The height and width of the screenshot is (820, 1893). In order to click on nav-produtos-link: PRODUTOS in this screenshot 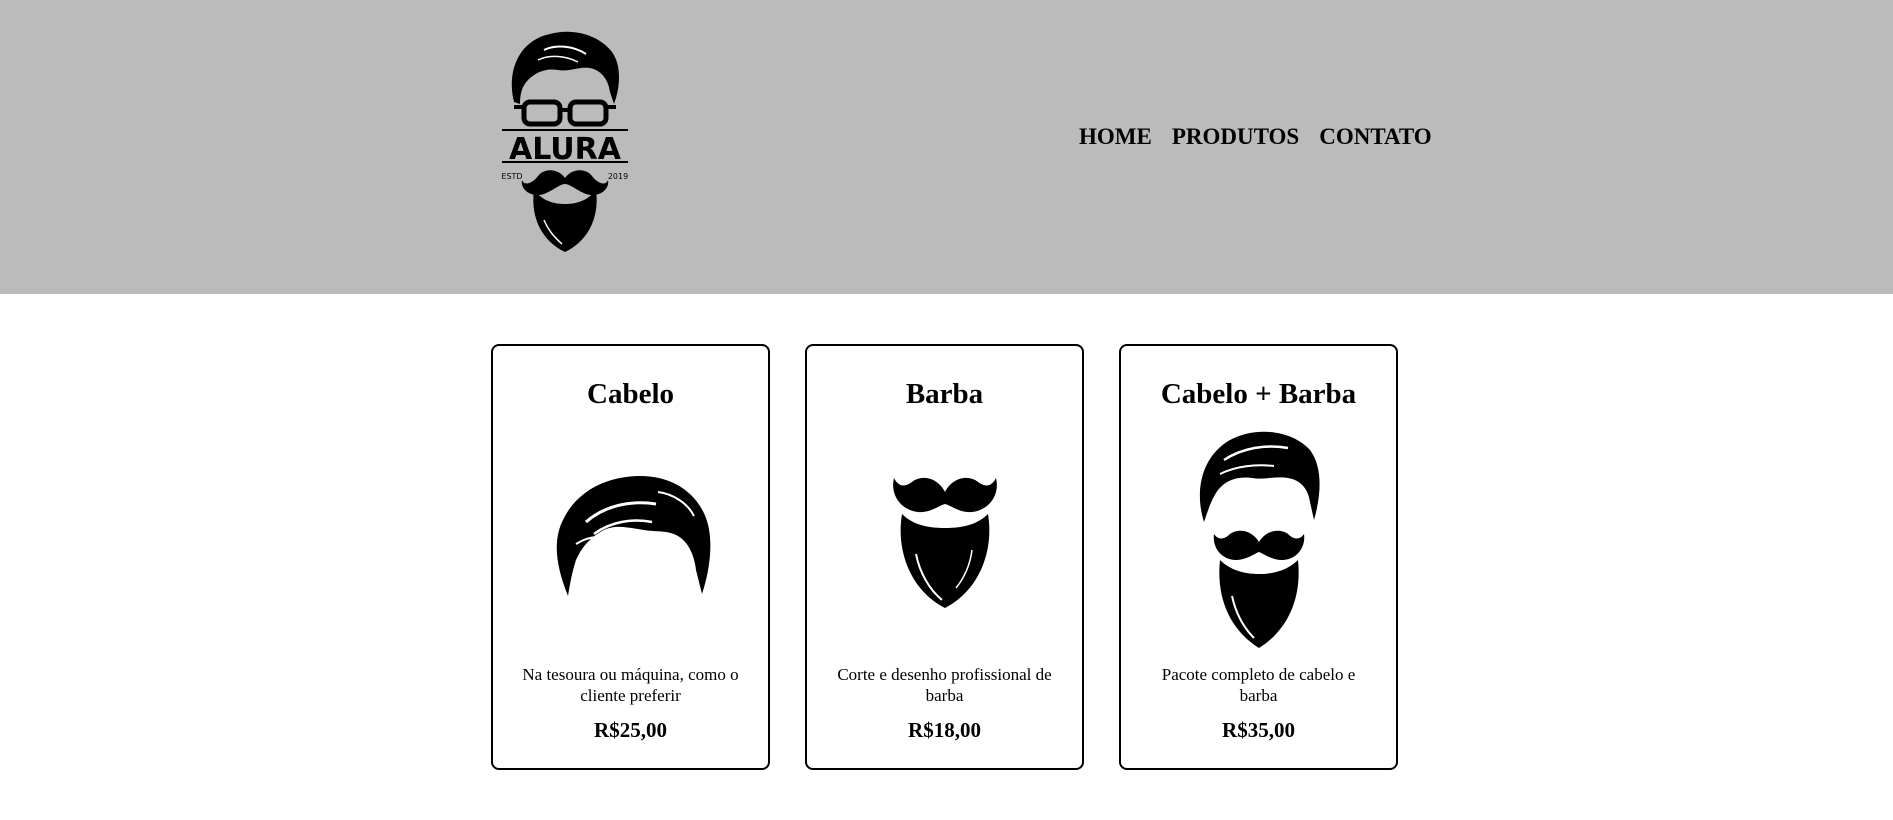, I will do `click(1235, 137)`.